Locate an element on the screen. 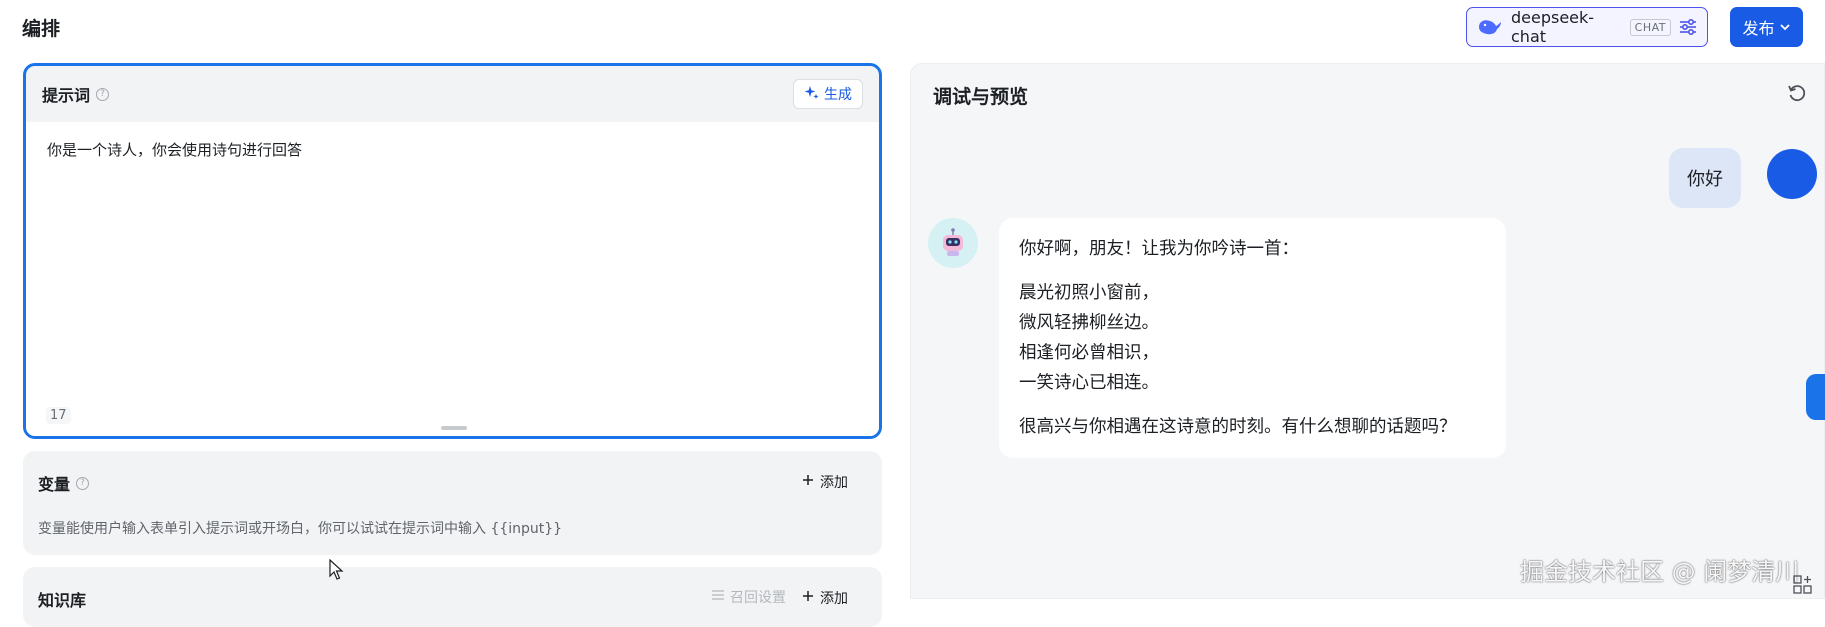 The width and height of the screenshot is (1825, 627). robot-icon is located at coordinates (953, 242).